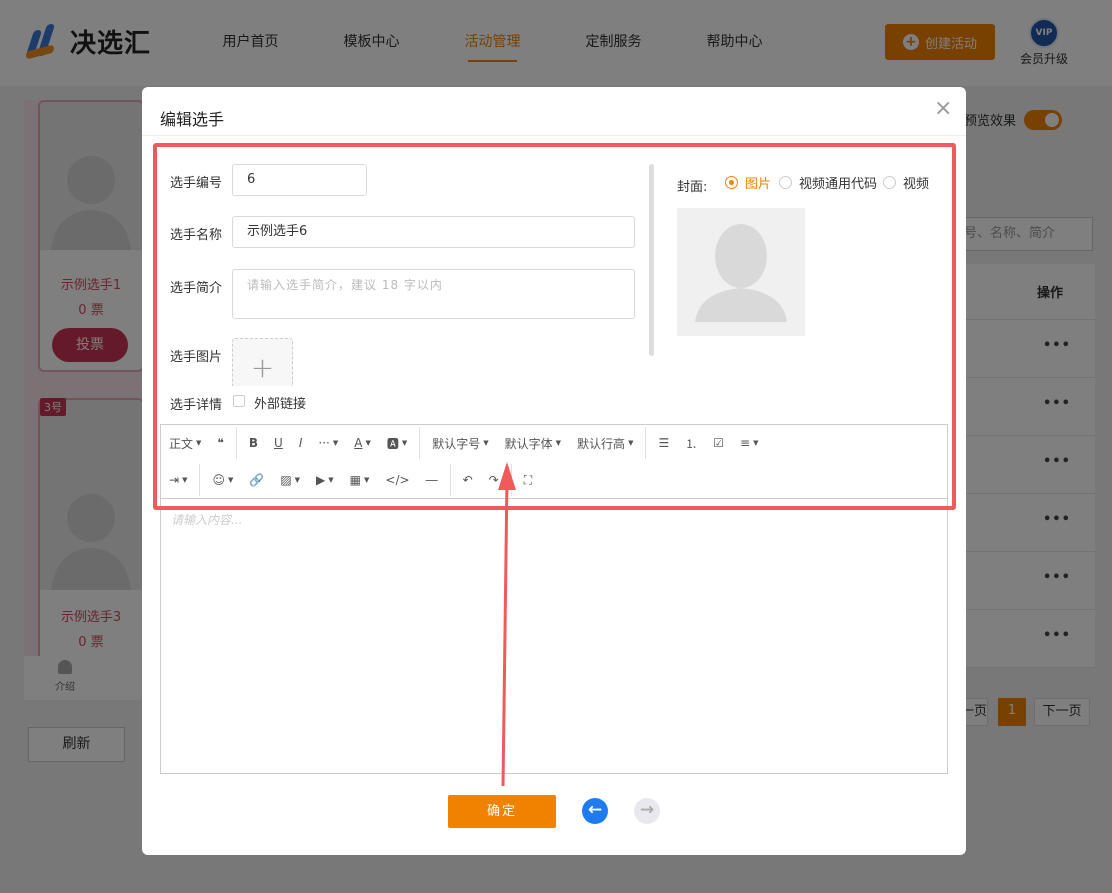  I want to click on todo-icon: ☑, so click(718, 443).